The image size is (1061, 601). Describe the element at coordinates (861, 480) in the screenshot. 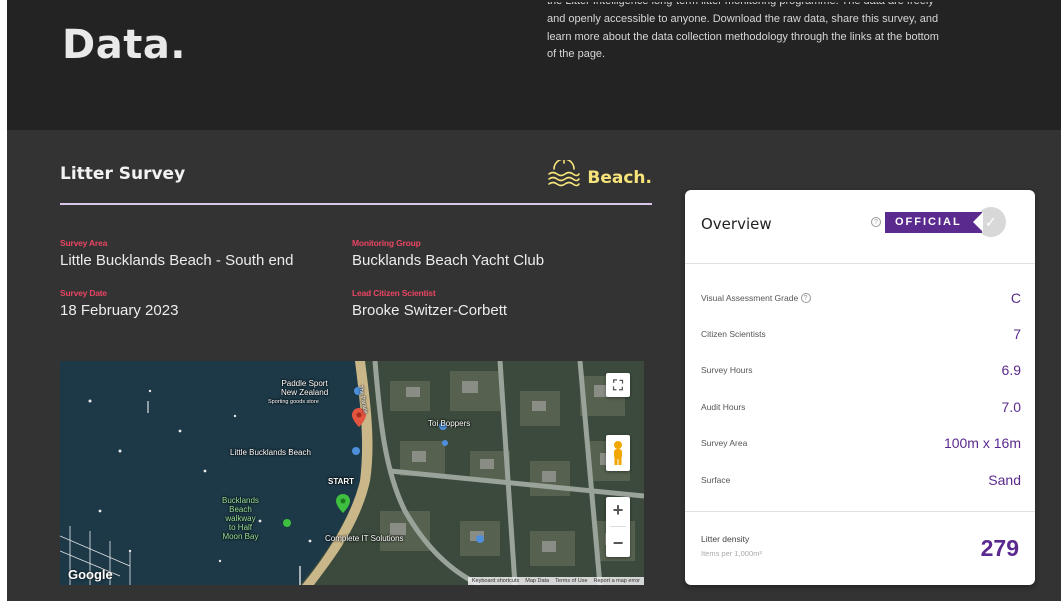

I see `stat-surface: Surface Sand` at that location.